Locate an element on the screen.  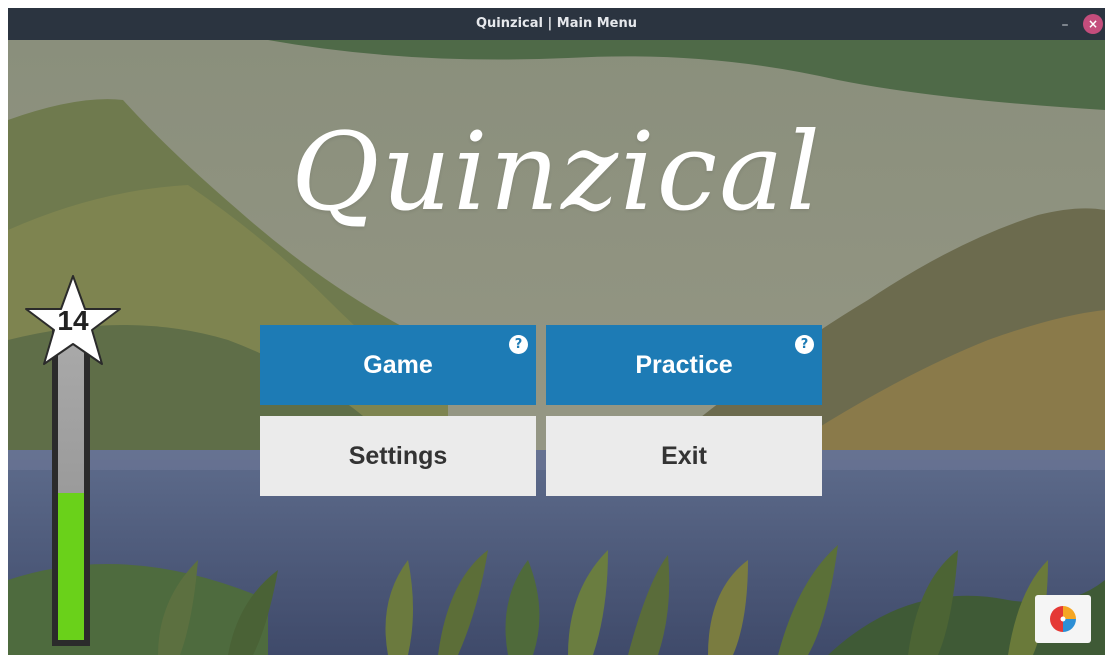
minimize-button: – is located at coordinates (1065, 24).